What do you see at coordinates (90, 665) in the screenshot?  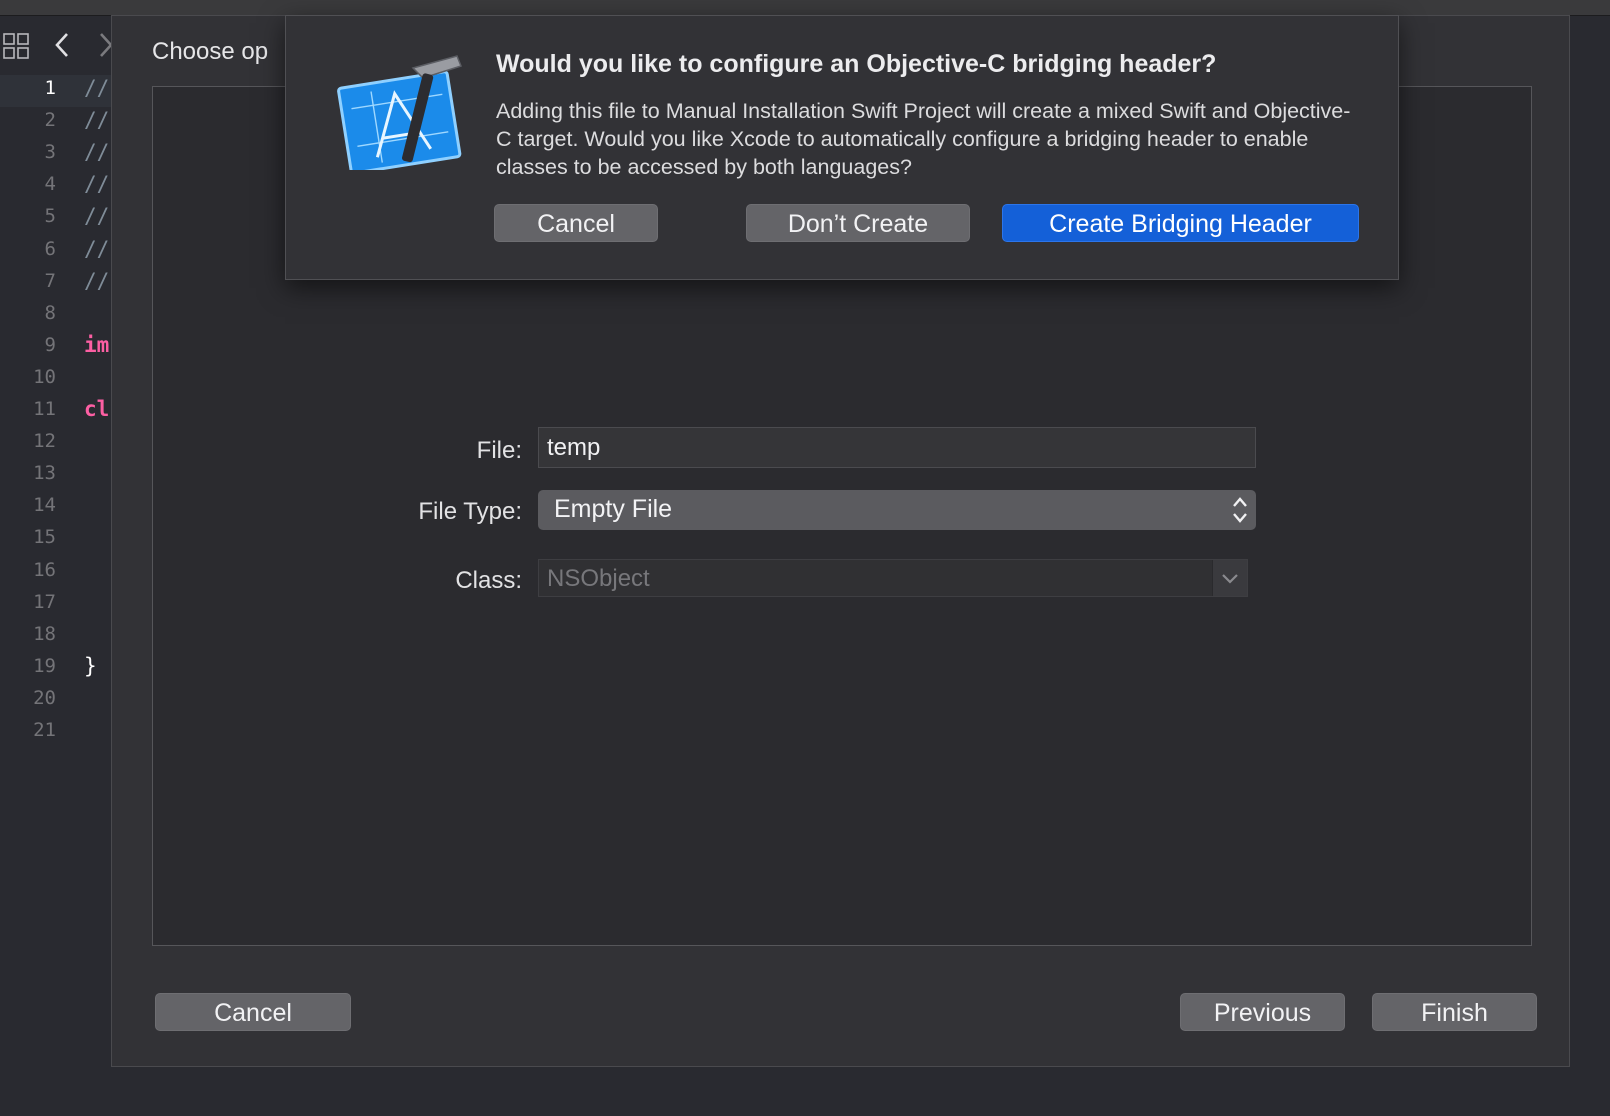 I see `line-code: }` at bounding box center [90, 665].